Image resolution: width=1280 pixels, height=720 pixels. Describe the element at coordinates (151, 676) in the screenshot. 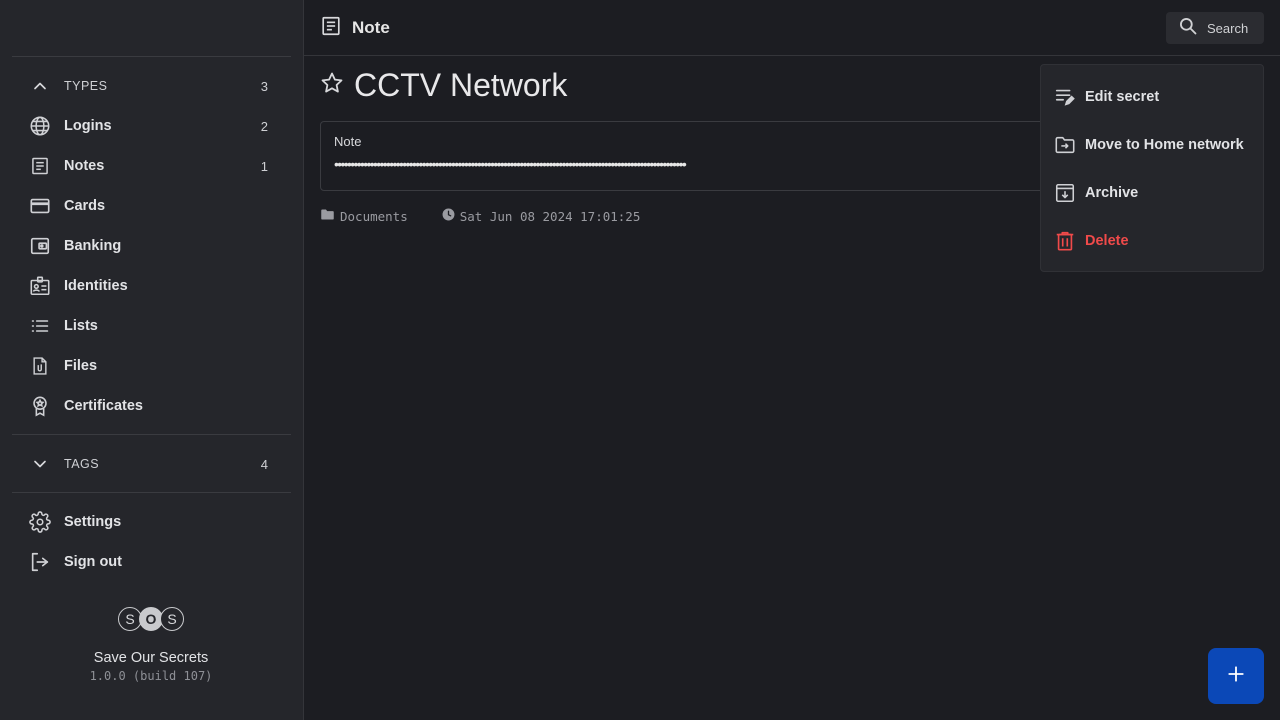

I see `app-version: 1.0.0 (build 107)` at that location.